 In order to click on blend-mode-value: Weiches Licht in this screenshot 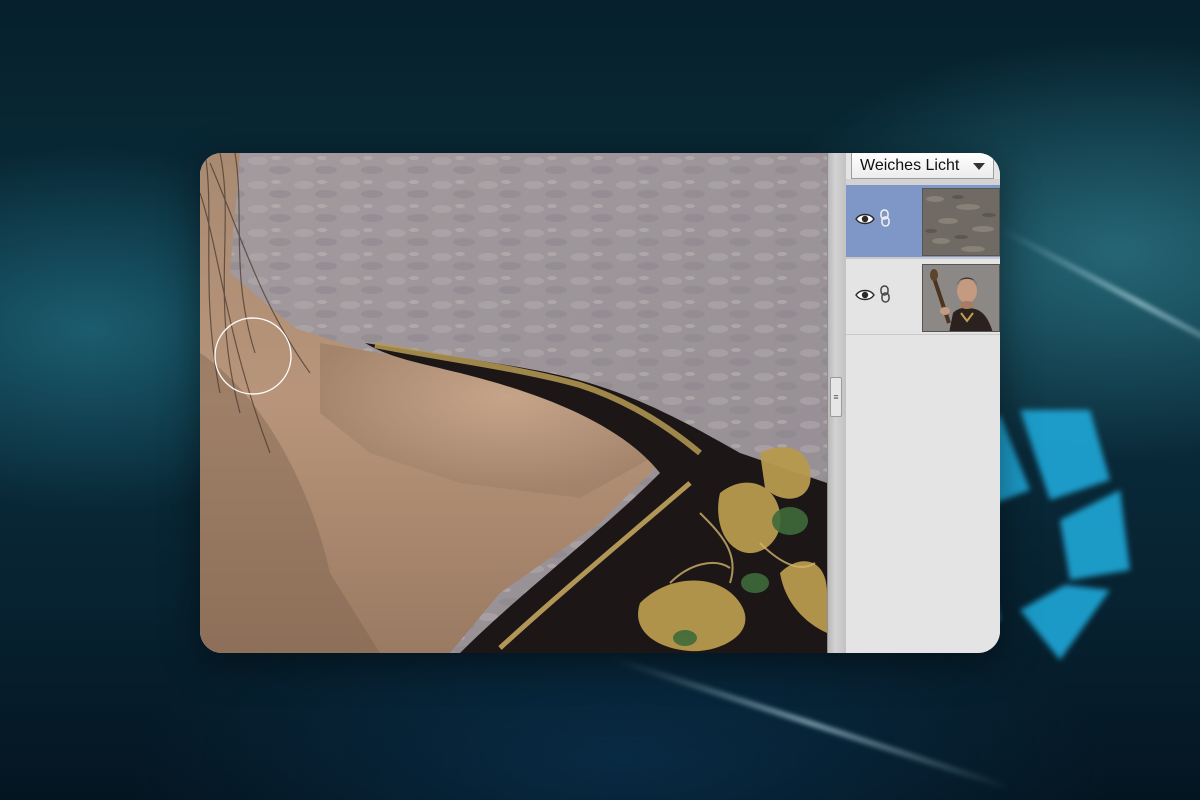, I will do `click(910, 165)`.